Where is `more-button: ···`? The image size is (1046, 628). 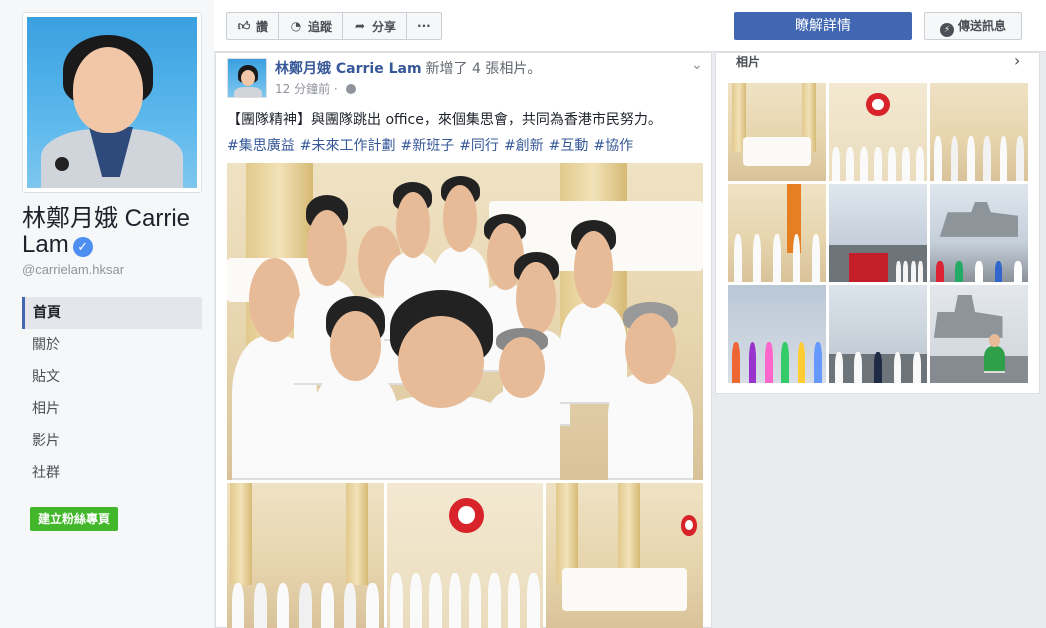 more-button: ··· is located at coordinates (424, 26).